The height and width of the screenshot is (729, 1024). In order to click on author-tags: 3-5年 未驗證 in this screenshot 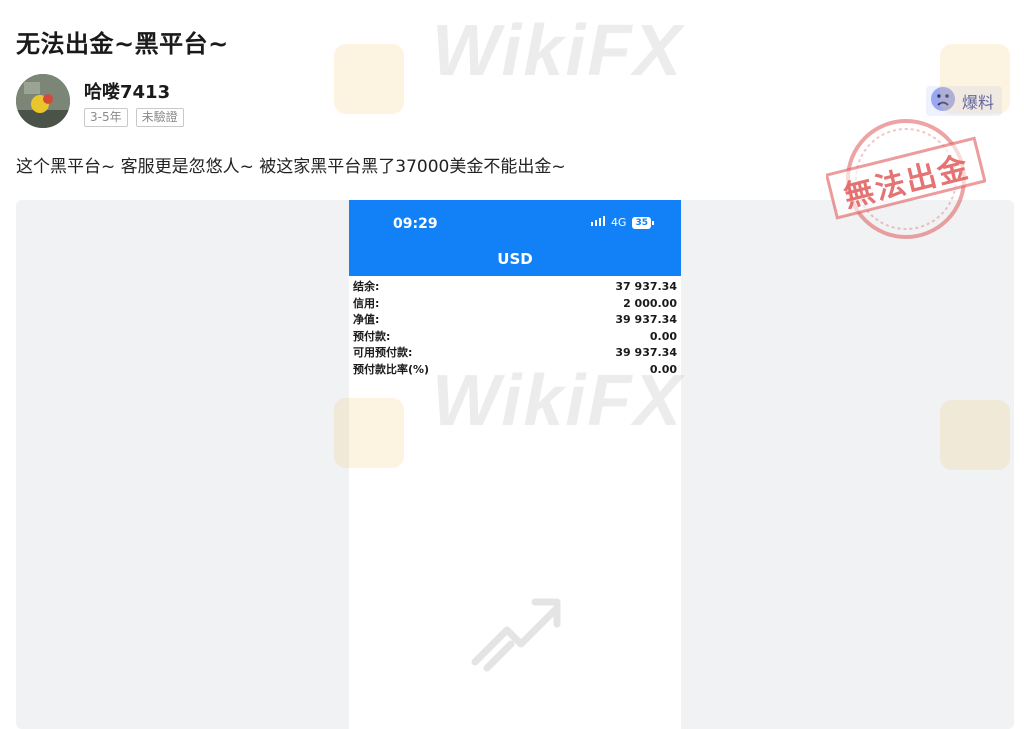, I will do `click(134, 117)`.